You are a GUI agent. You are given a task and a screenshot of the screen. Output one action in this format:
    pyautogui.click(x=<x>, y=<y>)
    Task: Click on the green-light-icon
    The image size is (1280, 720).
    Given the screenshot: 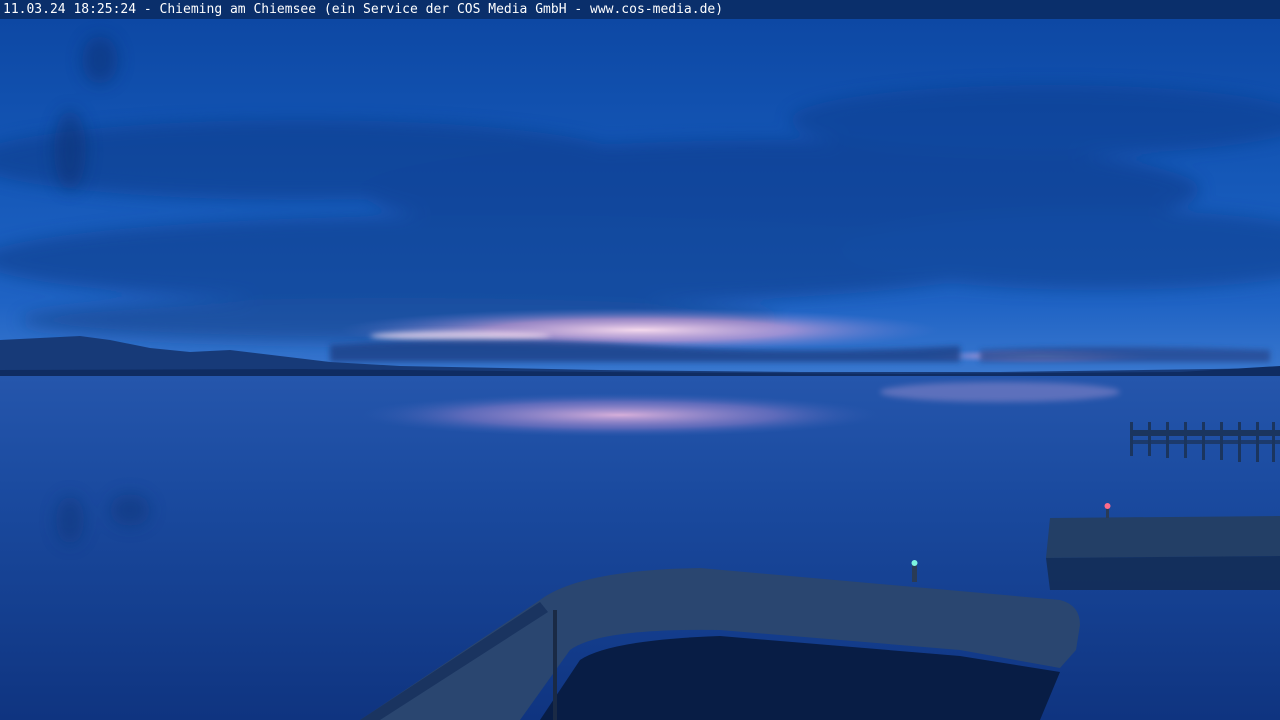 What is the action you would take?
    pyautogui.click(x=914, y=571)
    